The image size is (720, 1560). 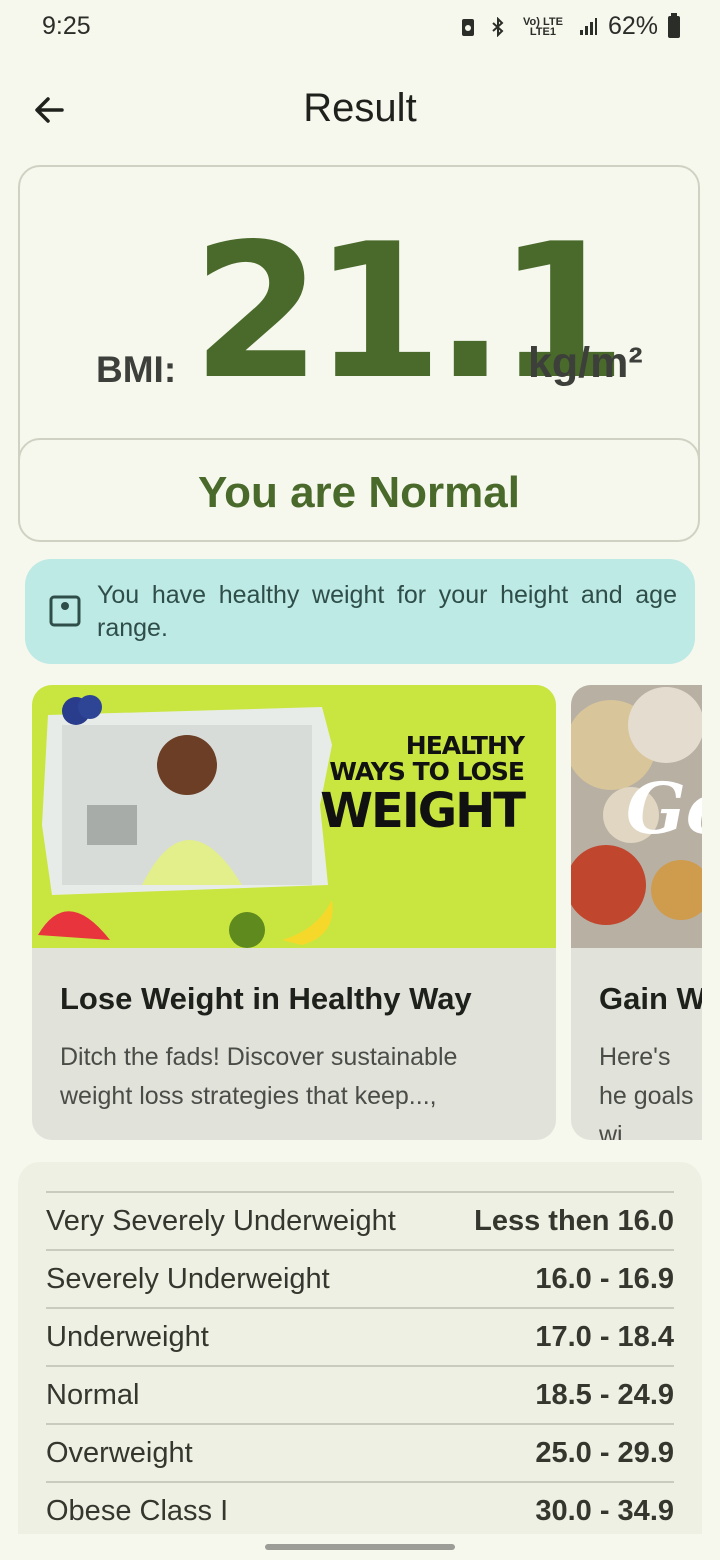 What do you see at coordinates (65, 611) in the screenshot?
I see `scale-icon` at bounding box center [65, 611].